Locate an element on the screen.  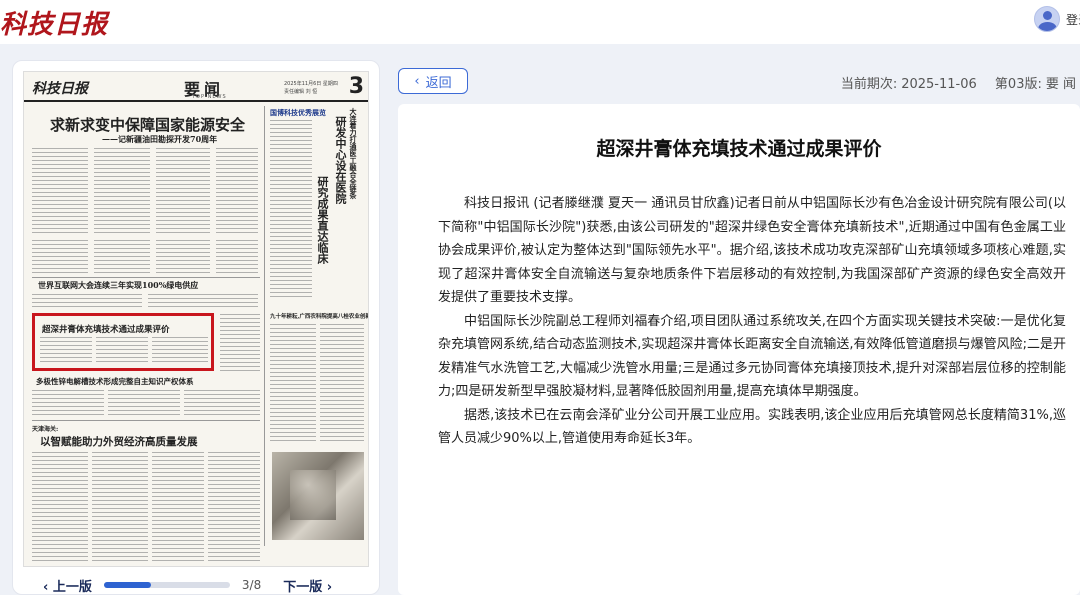
user-area: 登录 is located at coordinates (1057, 19).